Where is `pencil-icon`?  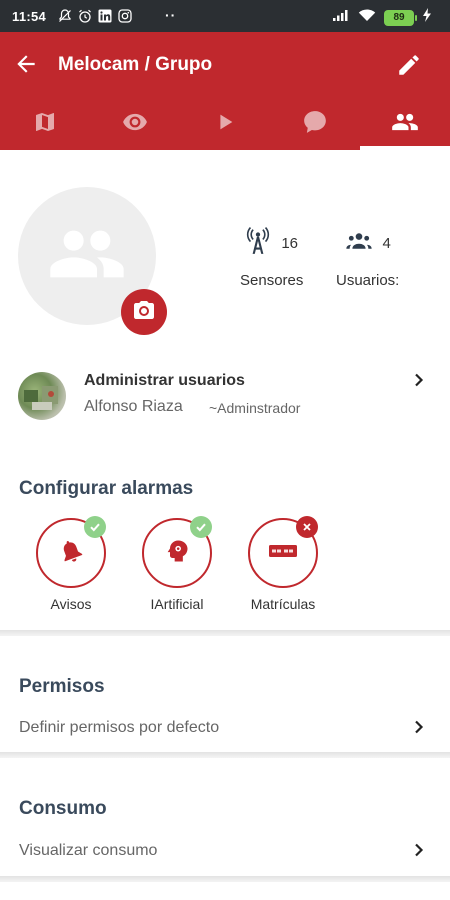
pencil-icon is located at coordinates (409, 68).